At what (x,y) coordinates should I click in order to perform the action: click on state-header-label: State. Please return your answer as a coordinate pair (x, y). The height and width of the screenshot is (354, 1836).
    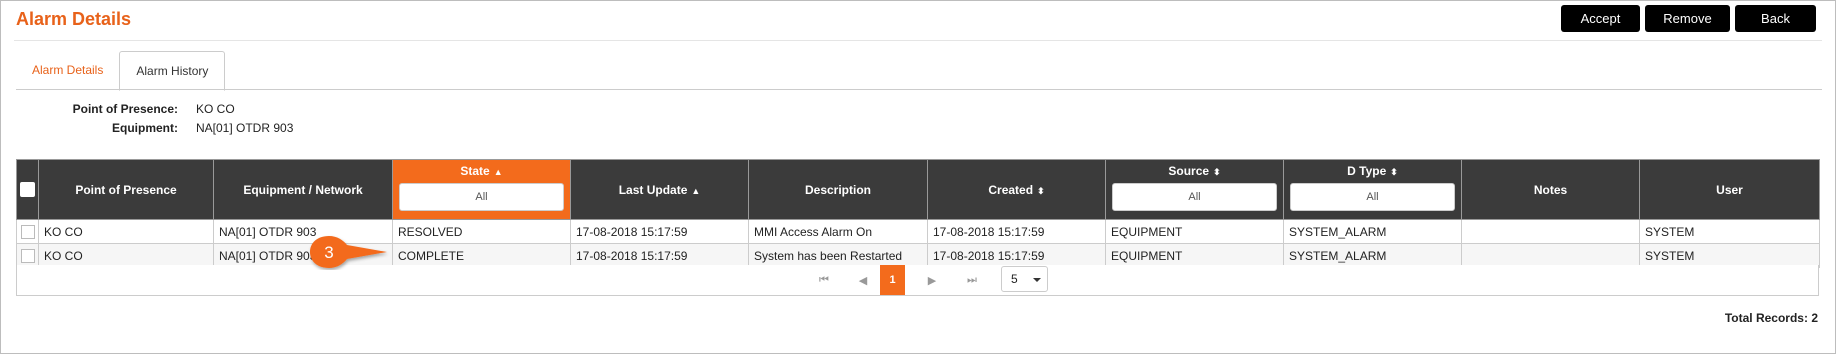
    Looking at the image, I should click on (475, 171).